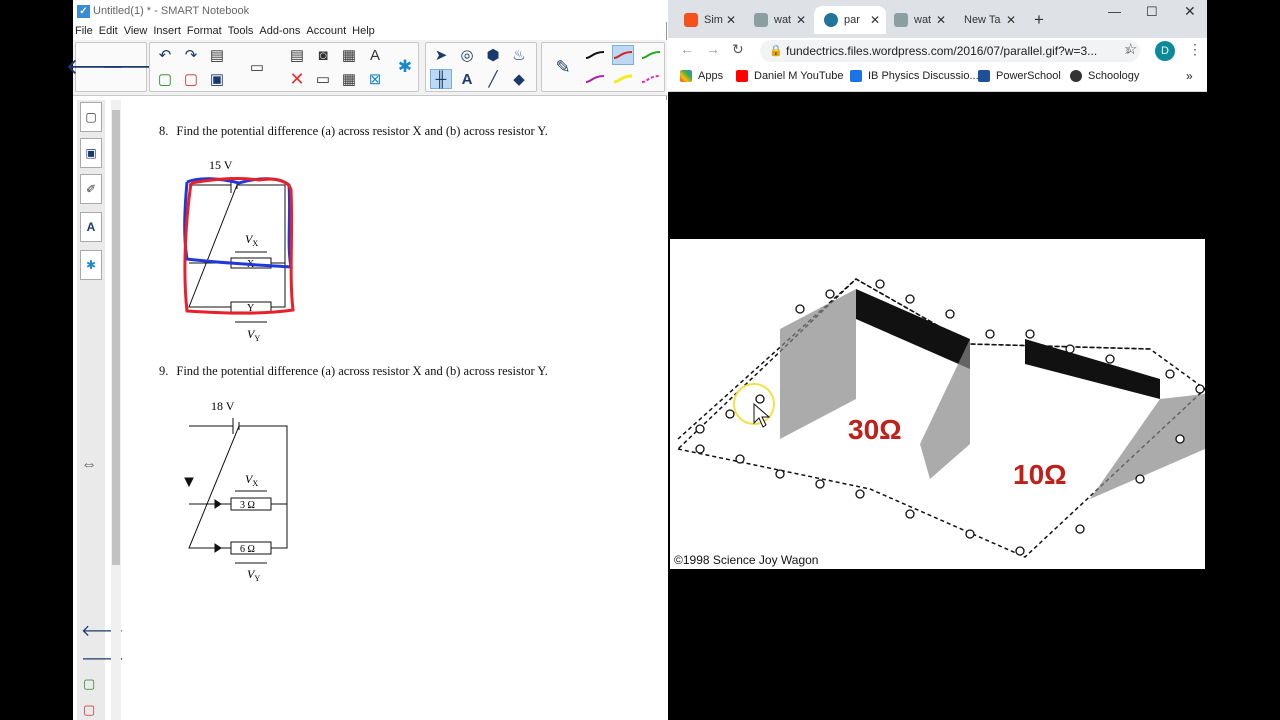 The image size is (1280, 720). Describe the element at coordinates (91, 153) in the screenshot. I see `gallery-icon: ▣` at that location.